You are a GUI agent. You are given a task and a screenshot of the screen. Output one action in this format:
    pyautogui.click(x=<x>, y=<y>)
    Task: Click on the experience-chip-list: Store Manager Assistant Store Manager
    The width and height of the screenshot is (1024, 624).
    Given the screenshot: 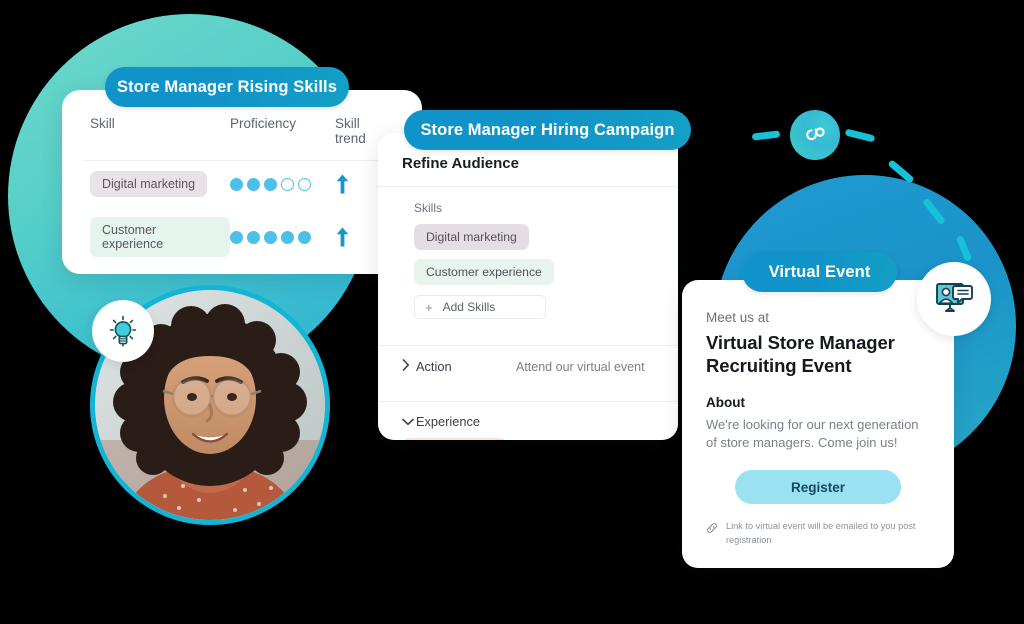 What is the action you would take?
    pyautogui.click(x=528, y=439)
    